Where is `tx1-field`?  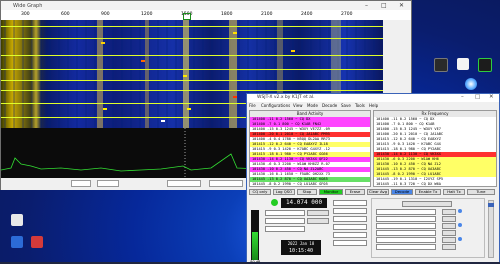
tx1-field is located at coordinates (406, 212).